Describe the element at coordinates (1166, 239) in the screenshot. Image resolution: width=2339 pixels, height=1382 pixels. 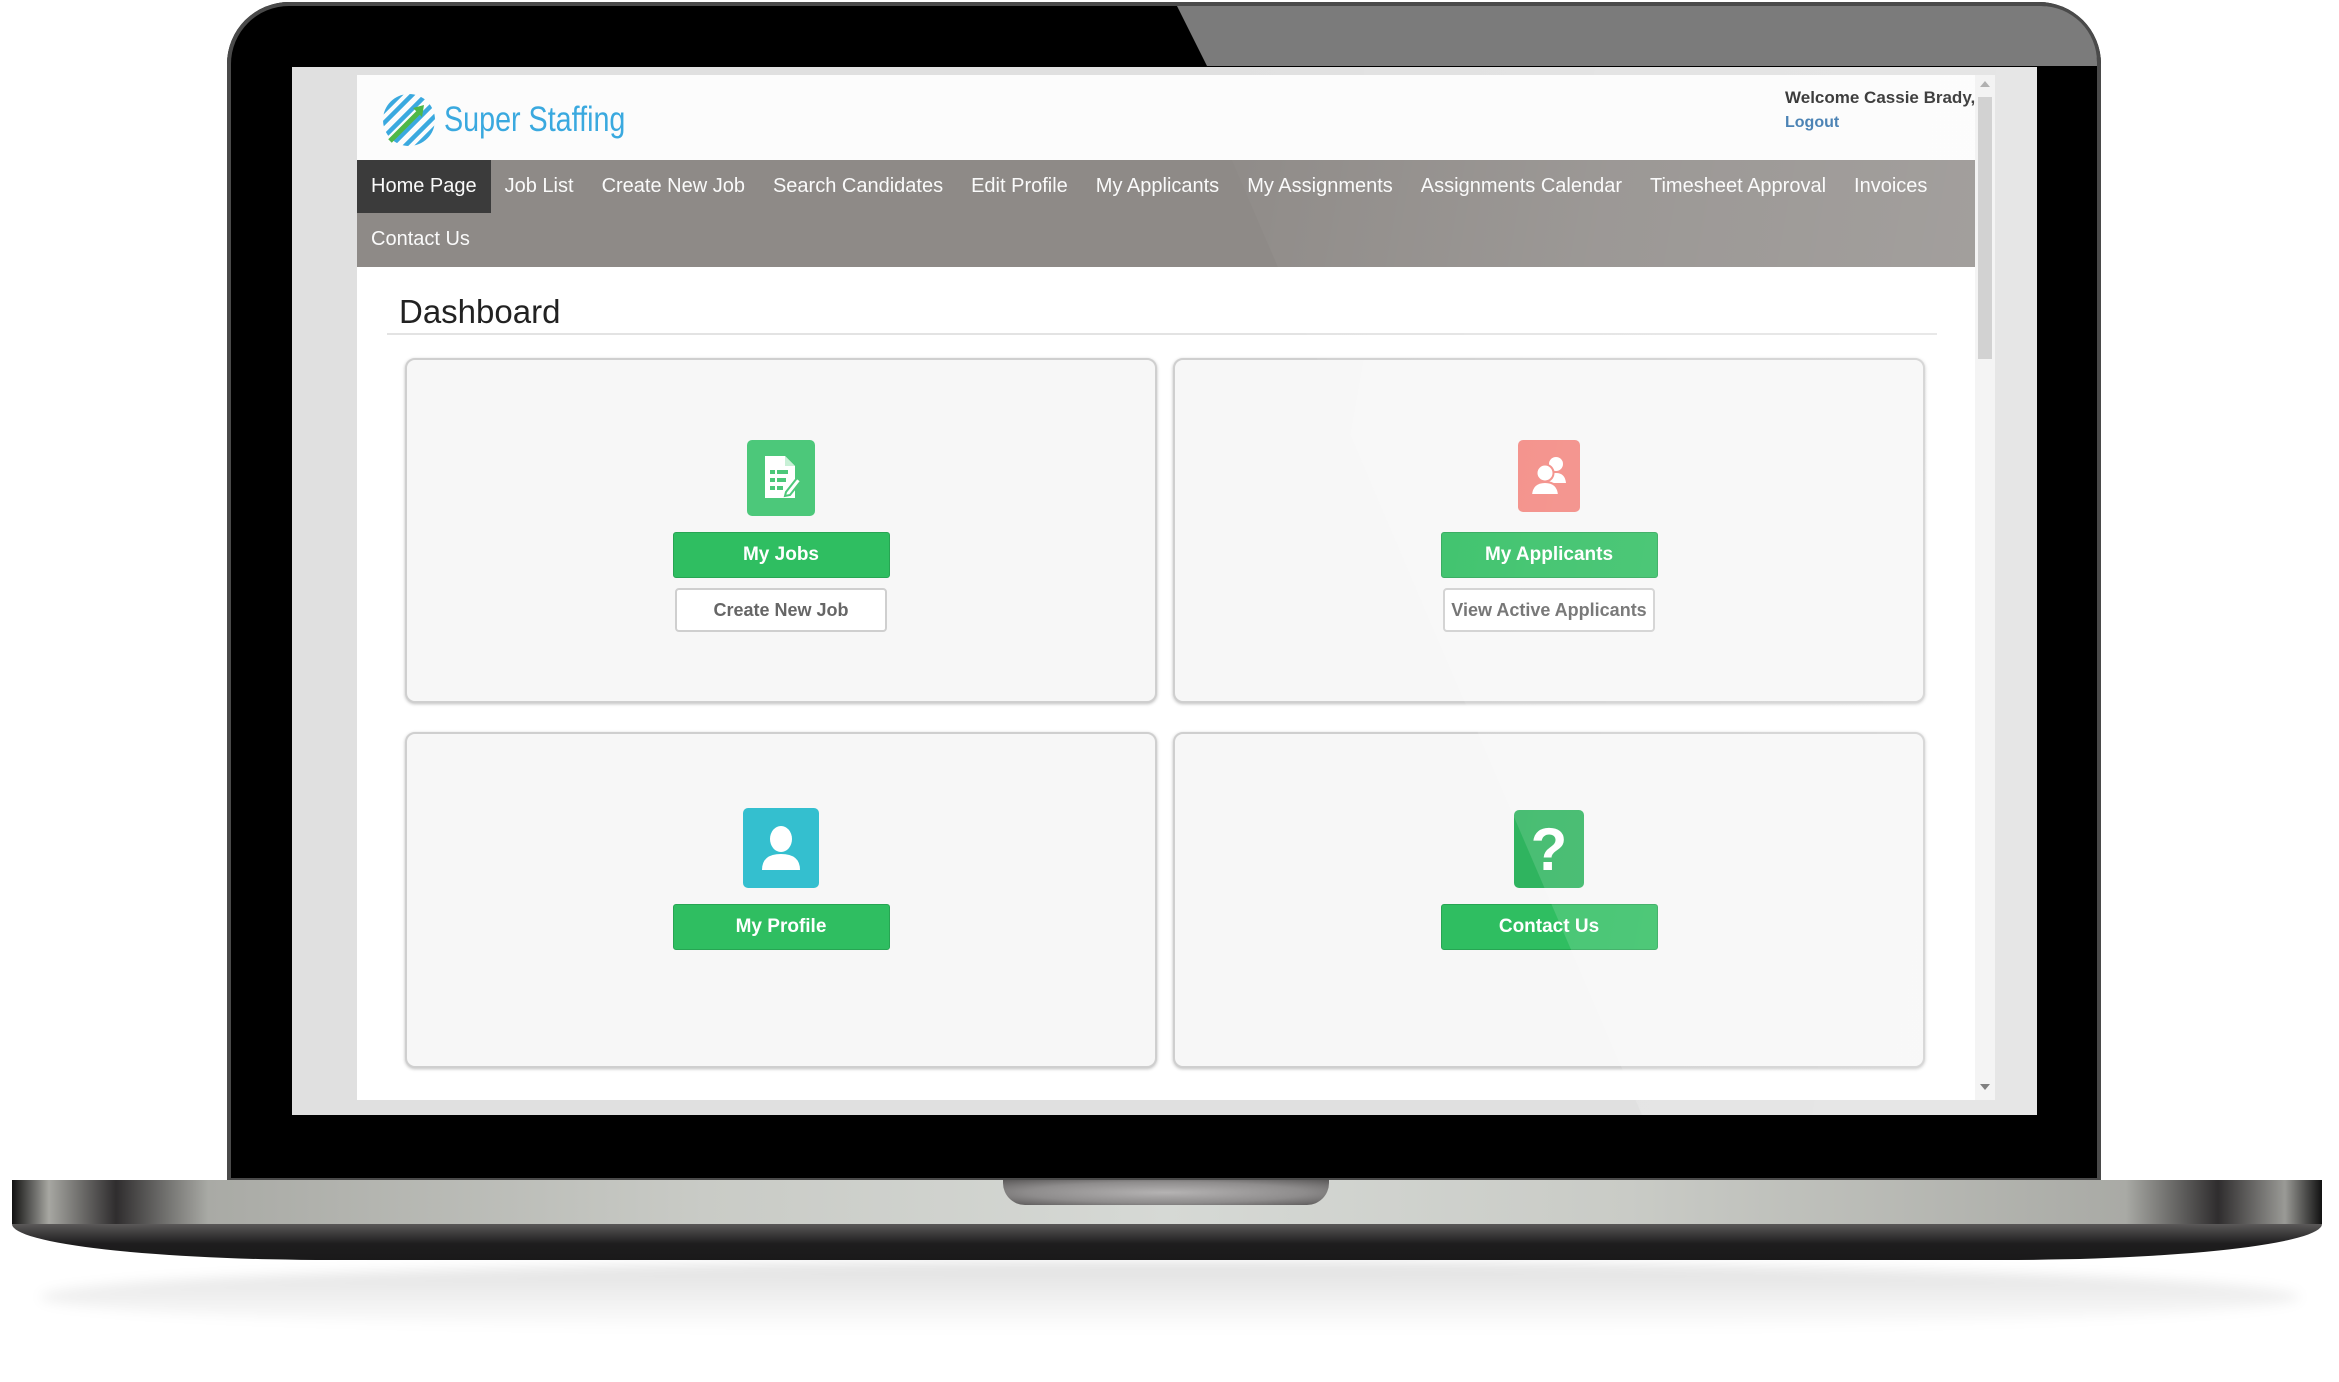
I see `nav-row-2: Contact Us` at that location.